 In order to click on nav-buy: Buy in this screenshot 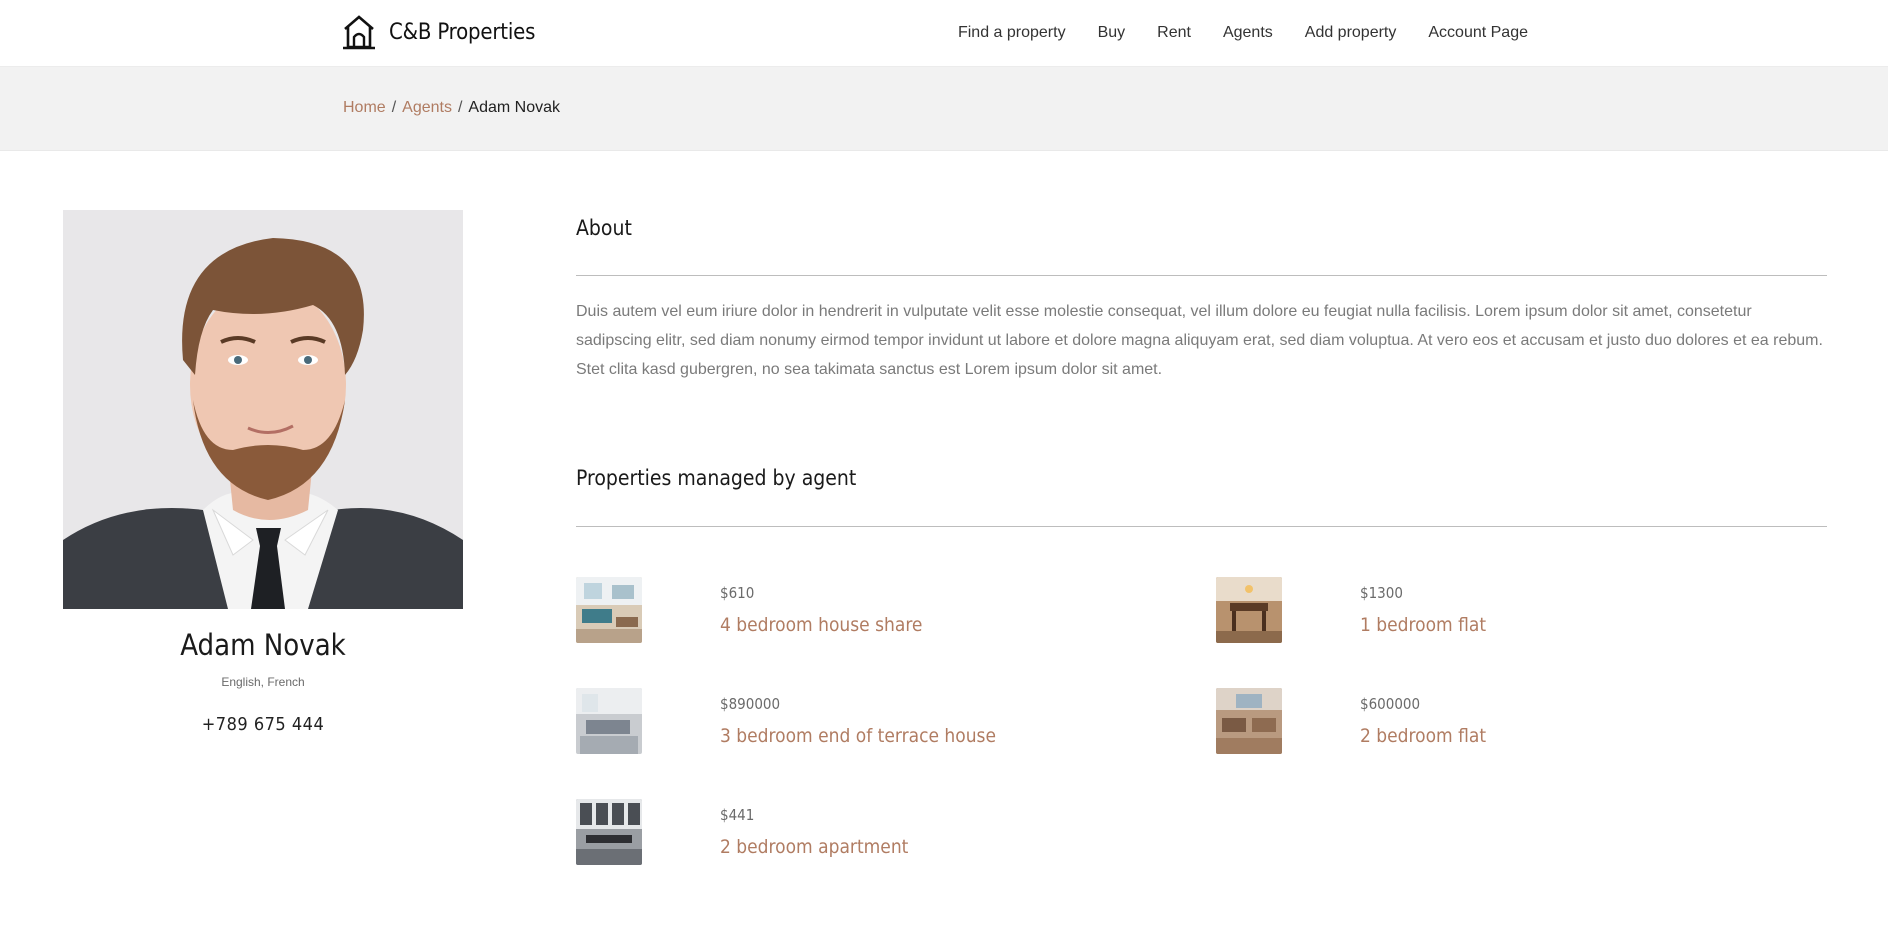, I will do `click(1112, 33)`.